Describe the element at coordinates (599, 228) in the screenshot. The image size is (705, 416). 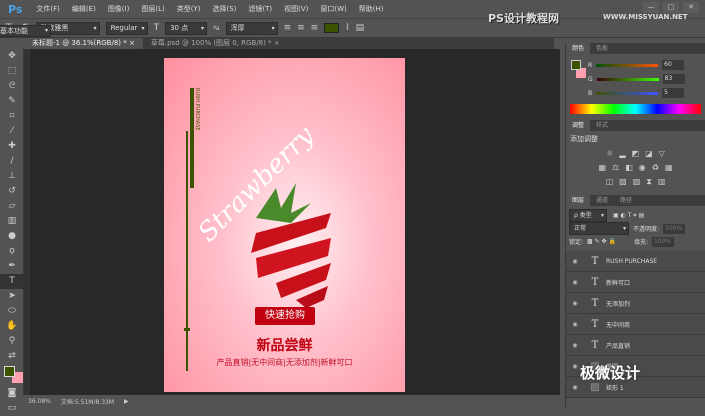
I see `blend-mode-select: 正常` at that location.